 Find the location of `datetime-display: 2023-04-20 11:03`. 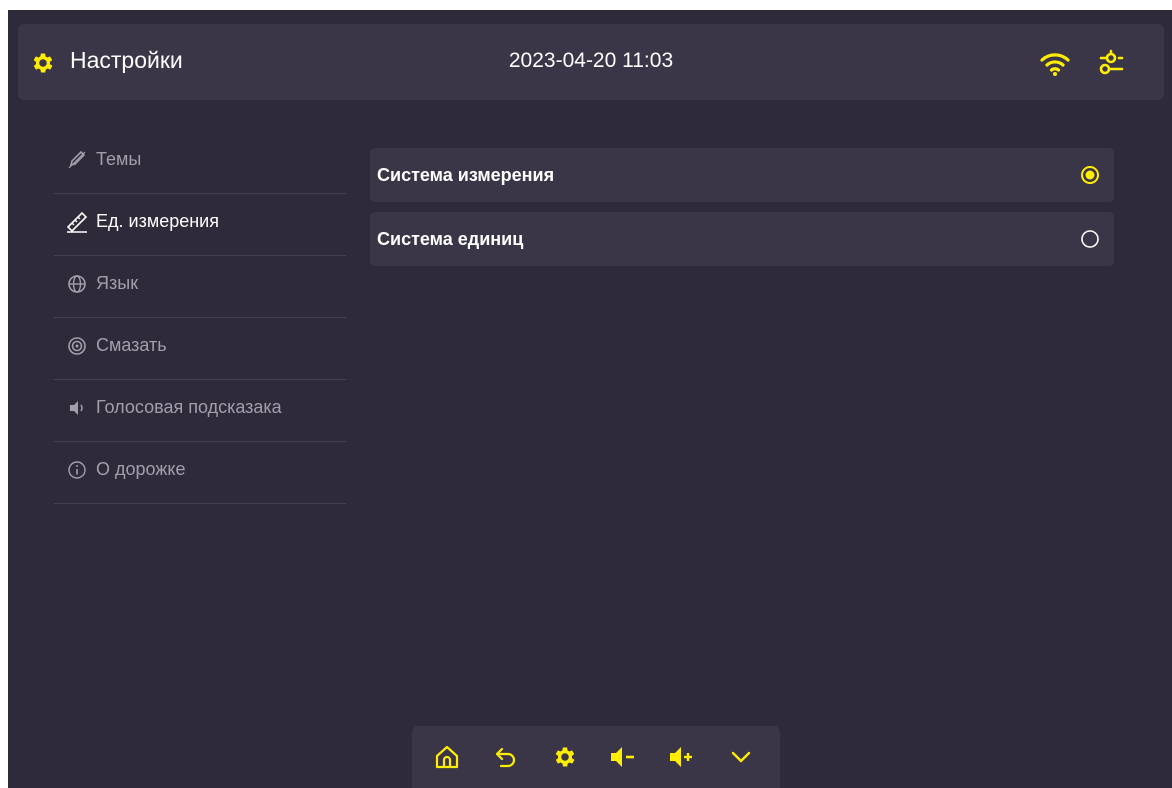

datetime-display: 2023-04-20 11:03 is located at coordinates (591, 60).